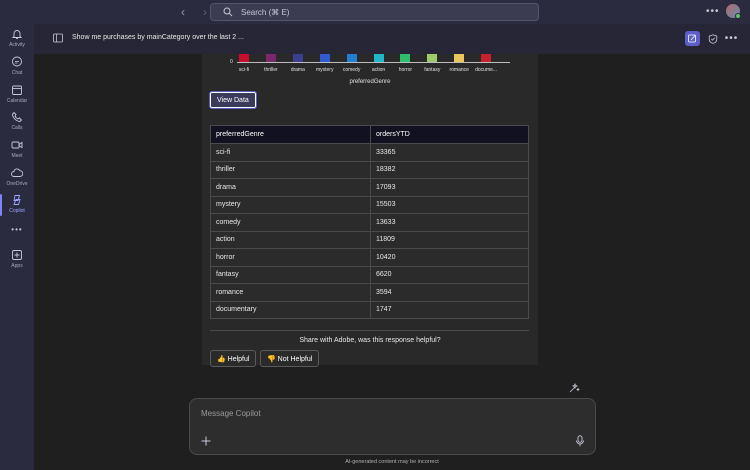  Describe the element at coordinates (374, 12) in the screenshot. I see `search-input: Search (⌘ E)` at that location.